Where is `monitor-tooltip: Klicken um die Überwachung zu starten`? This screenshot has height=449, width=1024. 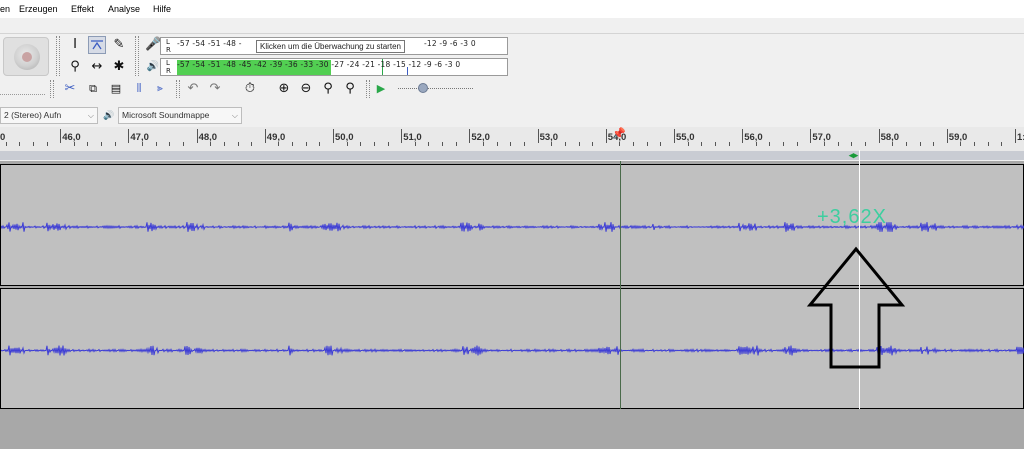
monitor-tooltip: Klicken um die Überwachung zu starten is located at coordinates (330, 46).